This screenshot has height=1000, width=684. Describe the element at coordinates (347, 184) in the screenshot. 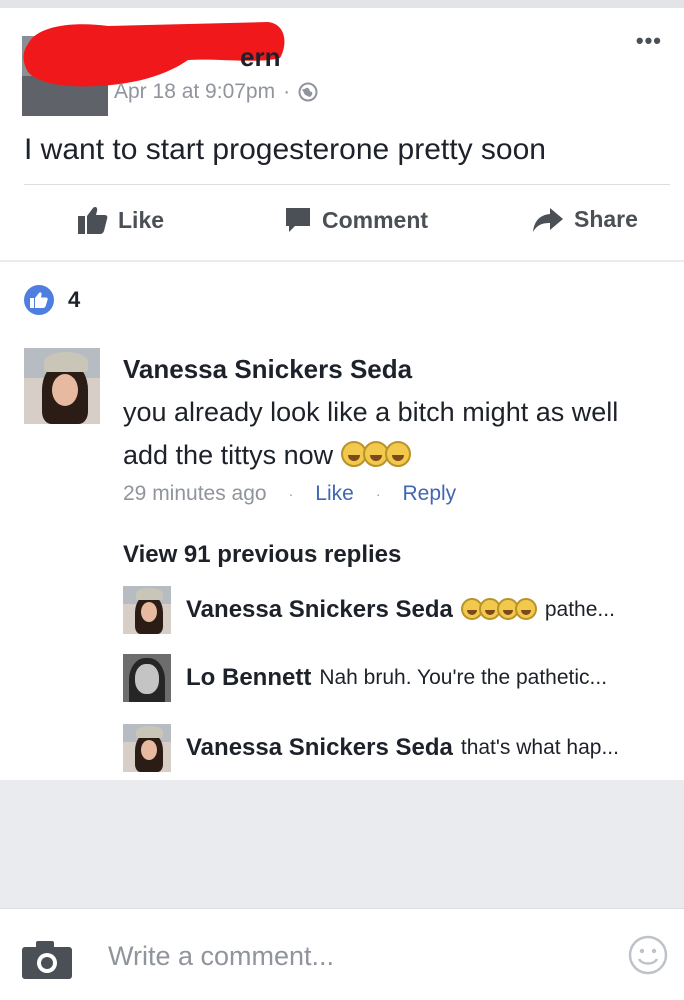

I see `post-divider` at that location.